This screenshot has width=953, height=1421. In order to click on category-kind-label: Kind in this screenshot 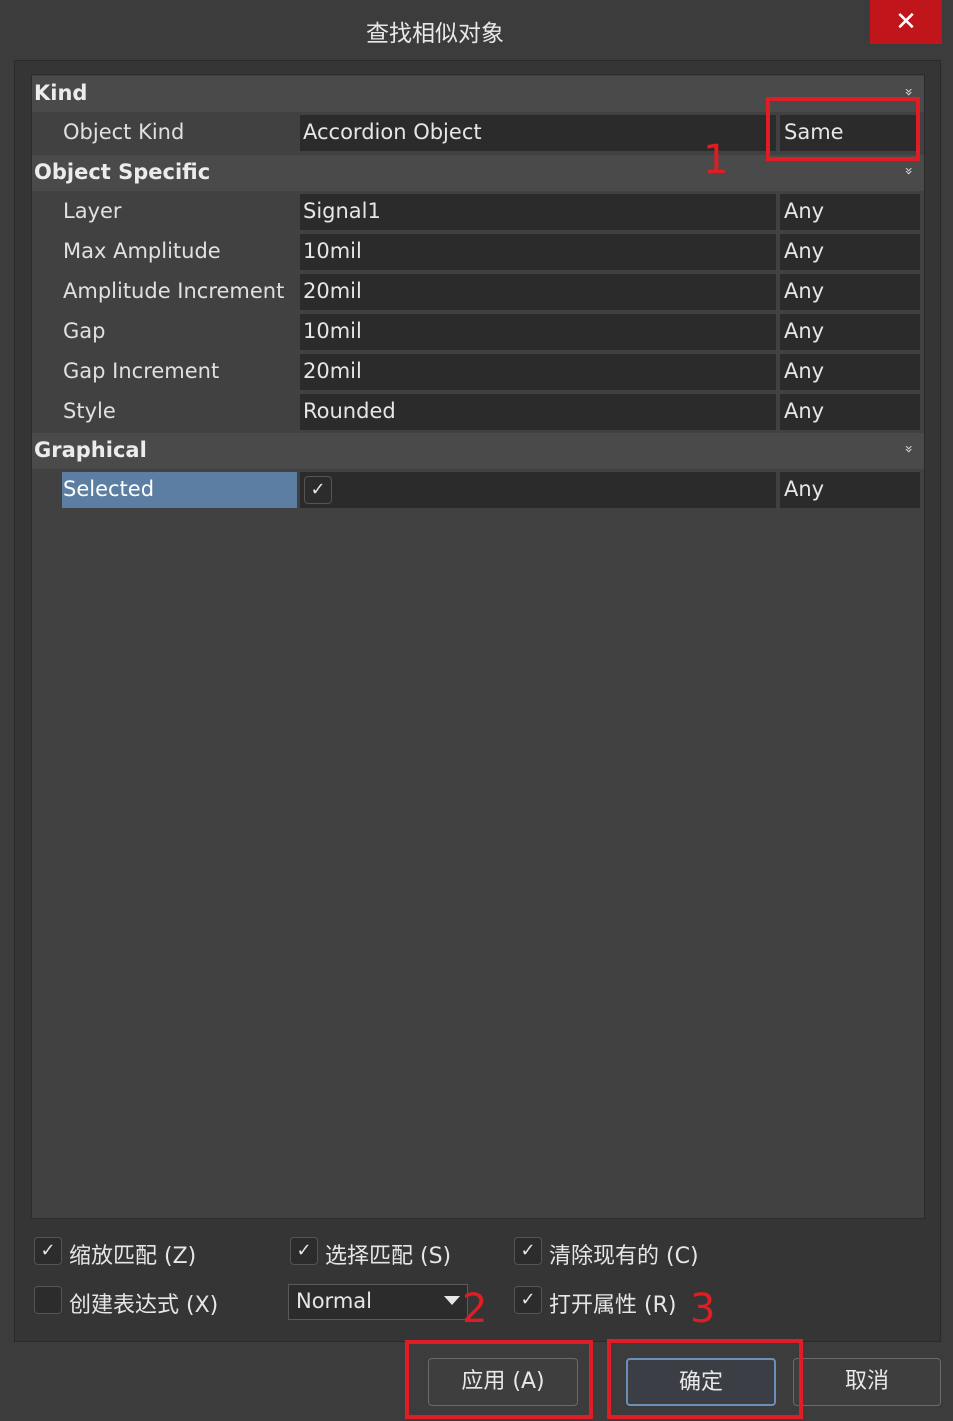, I will do `click(61, 93)`.